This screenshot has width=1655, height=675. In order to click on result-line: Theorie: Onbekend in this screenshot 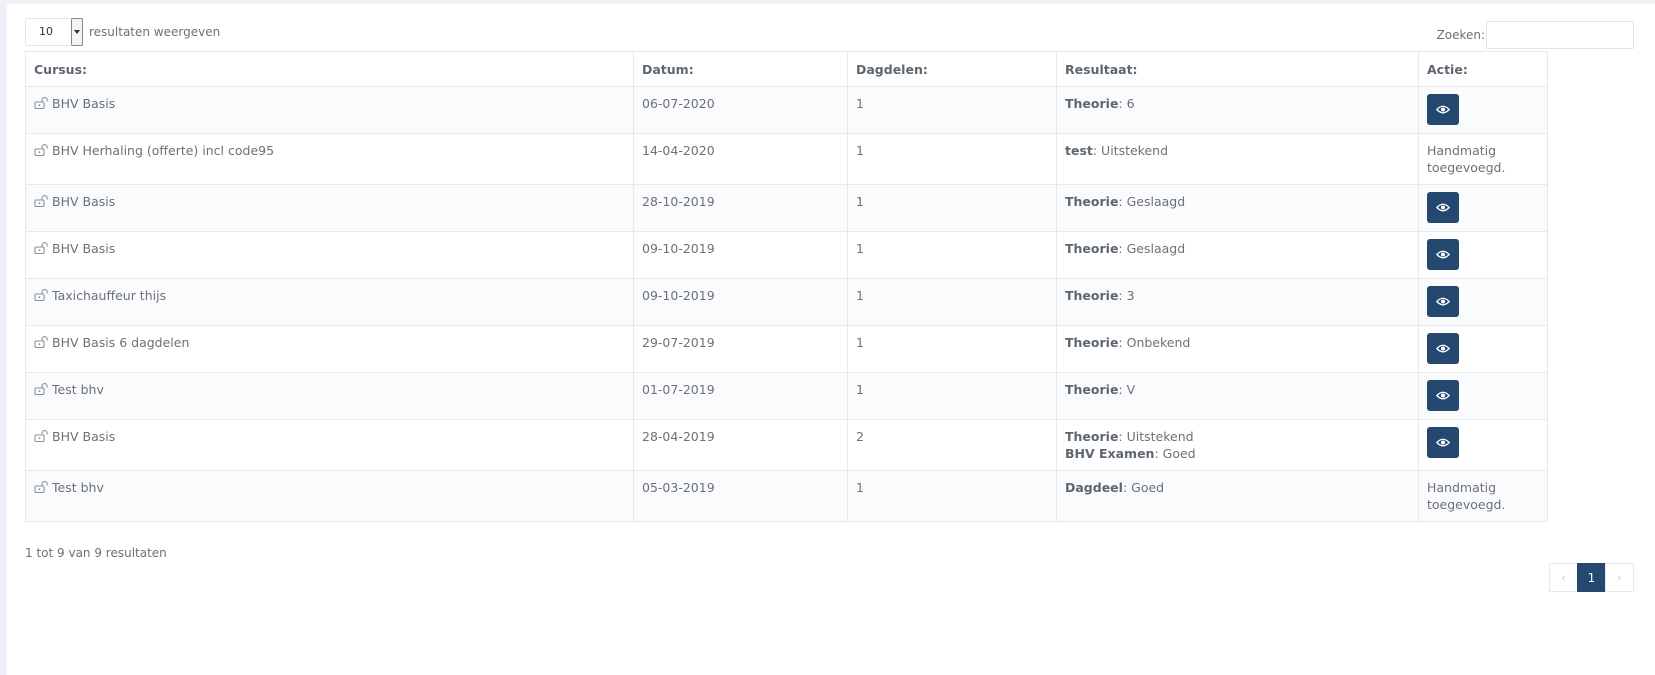, I will do `click(1237, 342)`.